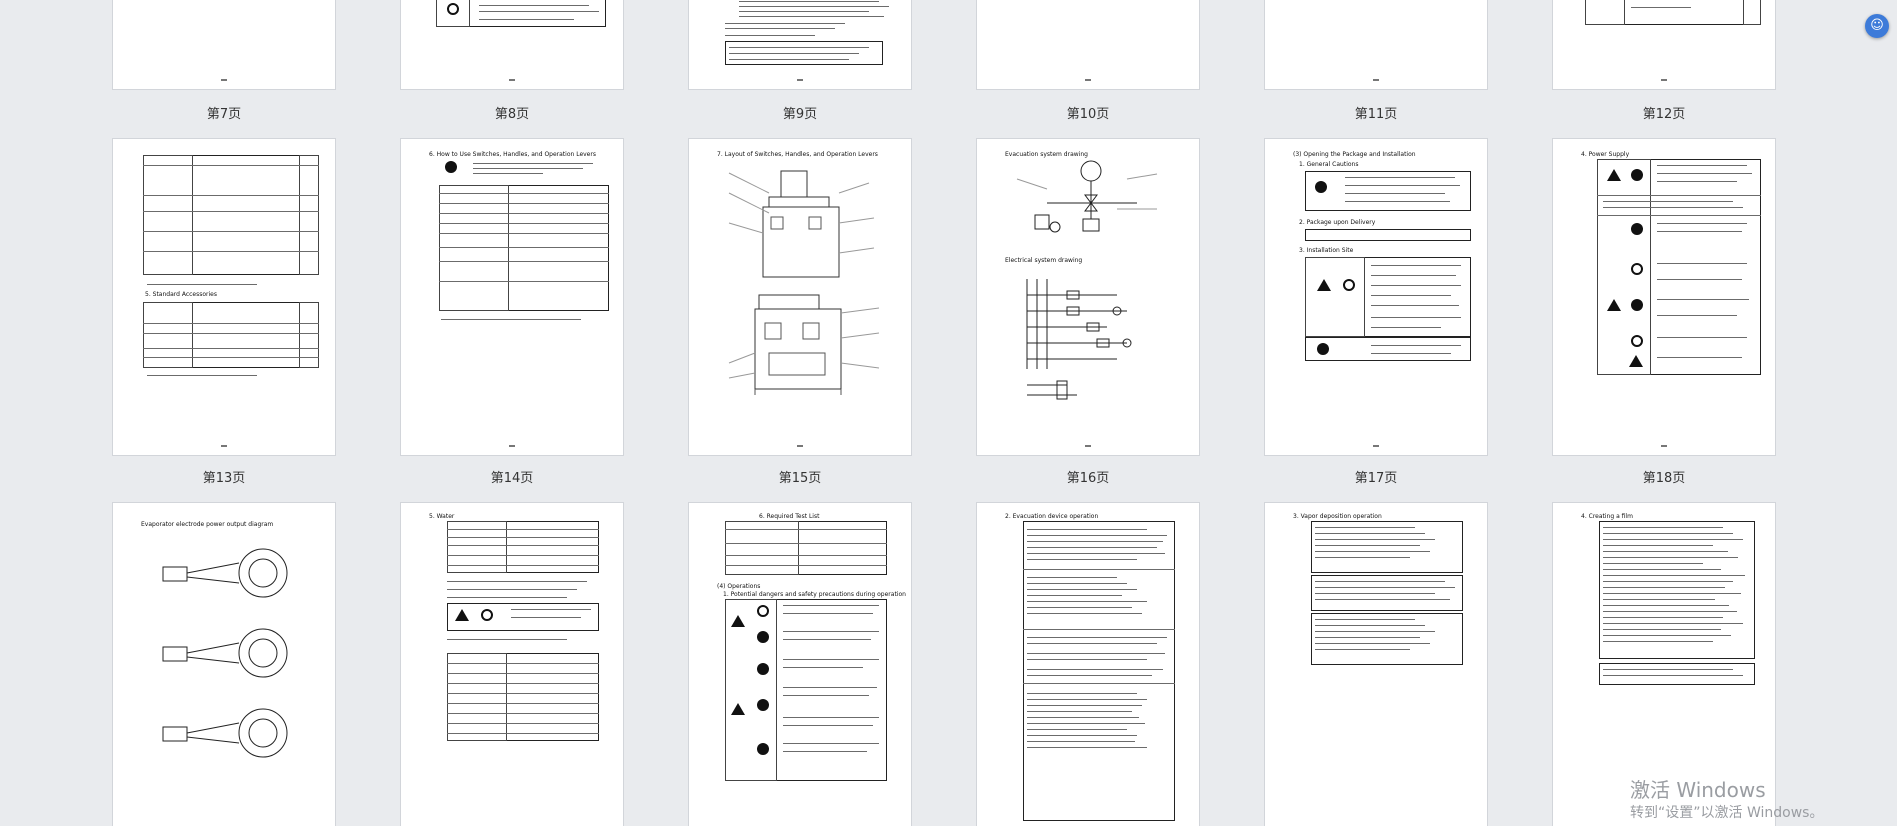 The height and width of the screenshot is (826, 1897). I want to click on page-label-16: 第16页, so click(1088, 478).